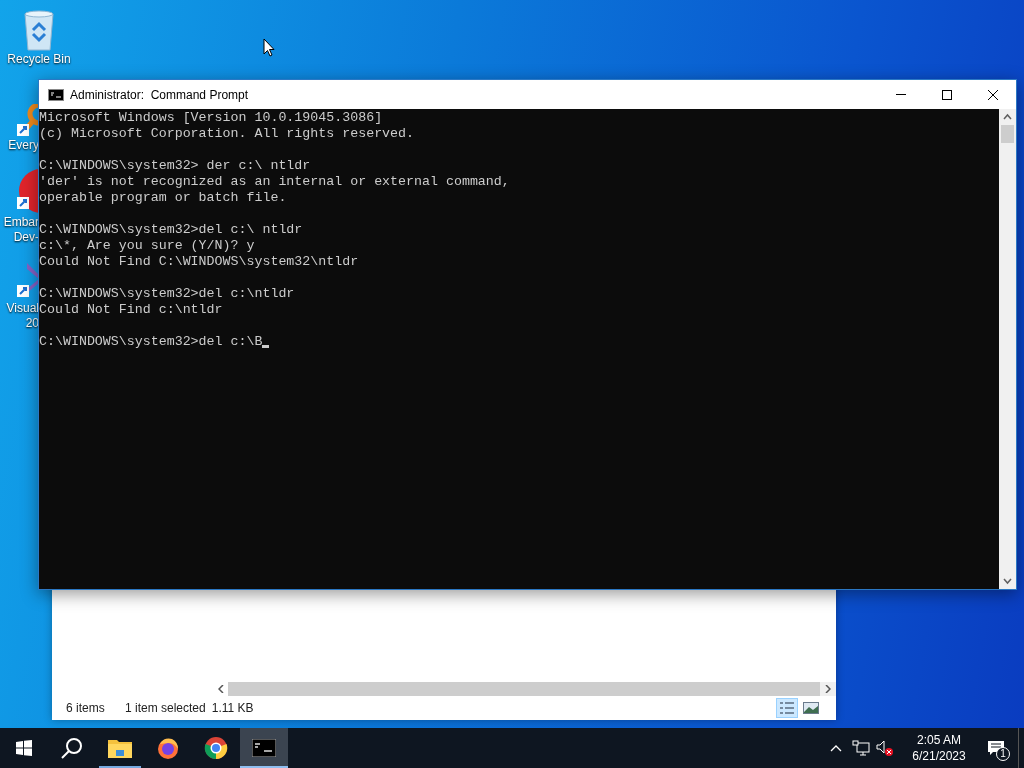 This screenshot has height=768, width=1024. Describe the element at coordinates (939, 756) in the screenshot. I see `clock-date: 6/21/2023` at that location.